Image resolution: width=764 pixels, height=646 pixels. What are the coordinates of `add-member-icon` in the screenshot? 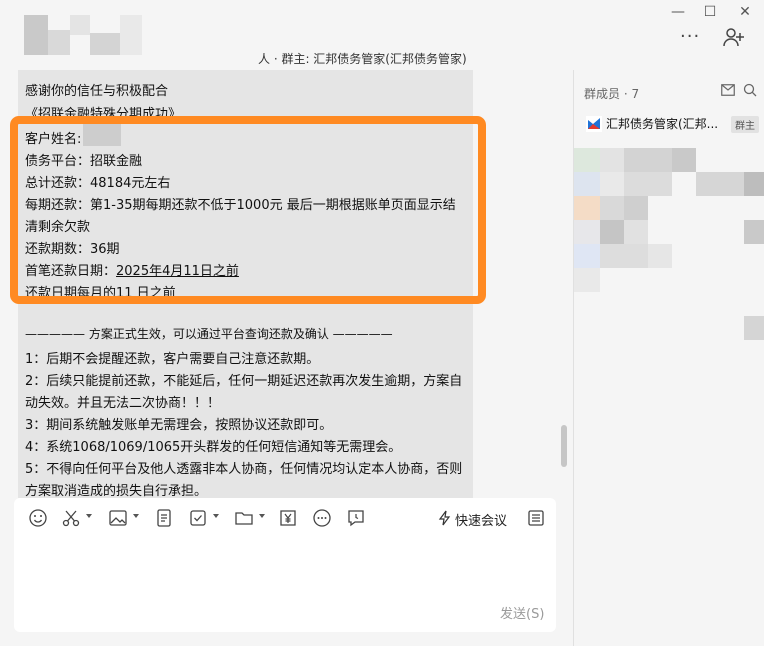 It's located at (734, 37).